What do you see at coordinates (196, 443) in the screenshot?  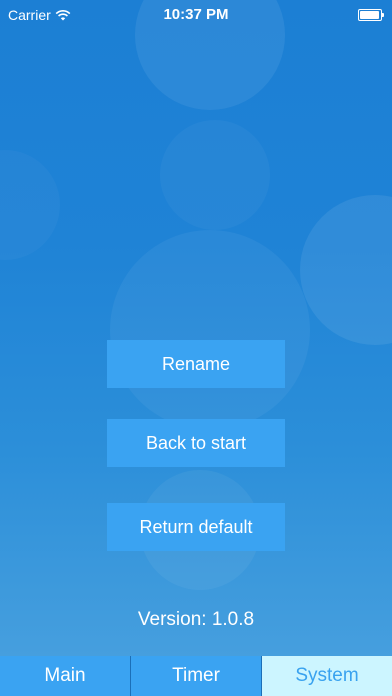 I see `back-to-start-button: Back to start` at bounding box center [196, 443].